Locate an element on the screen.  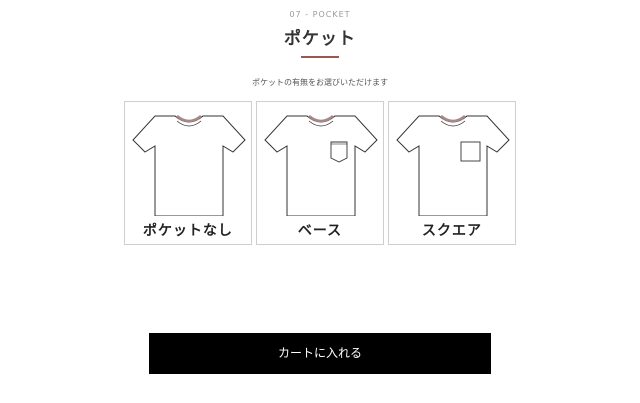
option-no-pocket: ポケットなし is located at coordinates (188, 173).